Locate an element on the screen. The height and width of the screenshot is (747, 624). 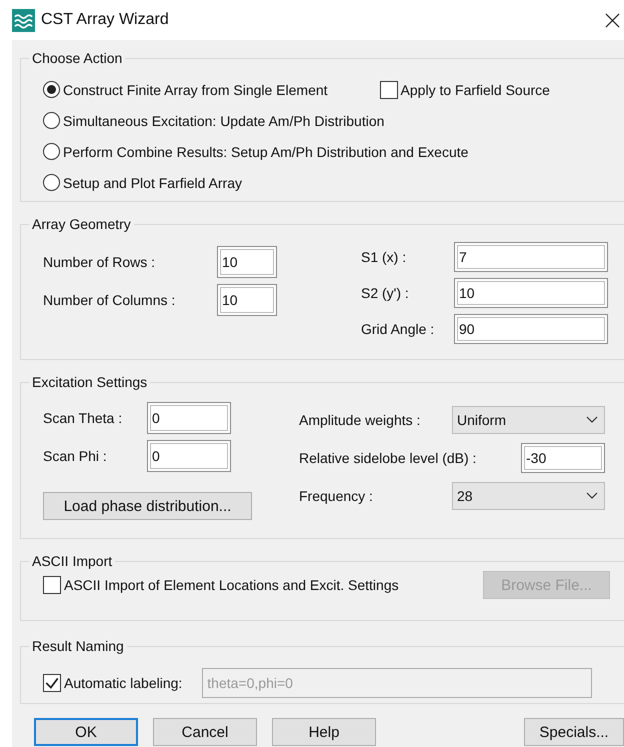
checkbox: Apply to Farfield Source is located at coordinates (465, 89).